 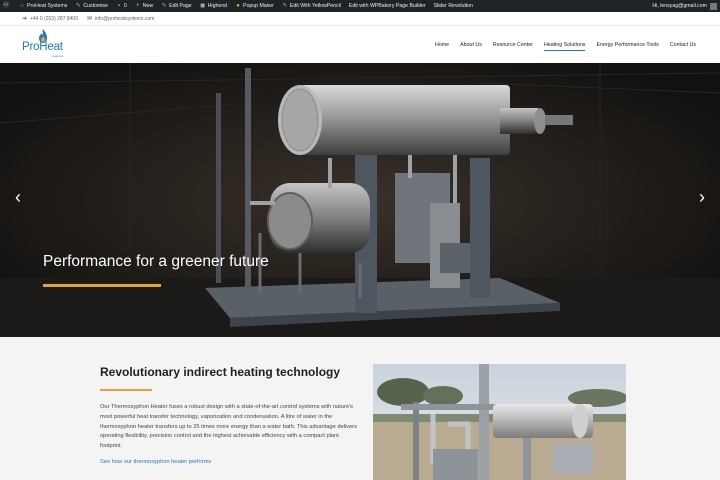 What do you see at coordinates (102, 285) in the screenshot?
I see `hero-accent-line` at bounding box center [102, 285].